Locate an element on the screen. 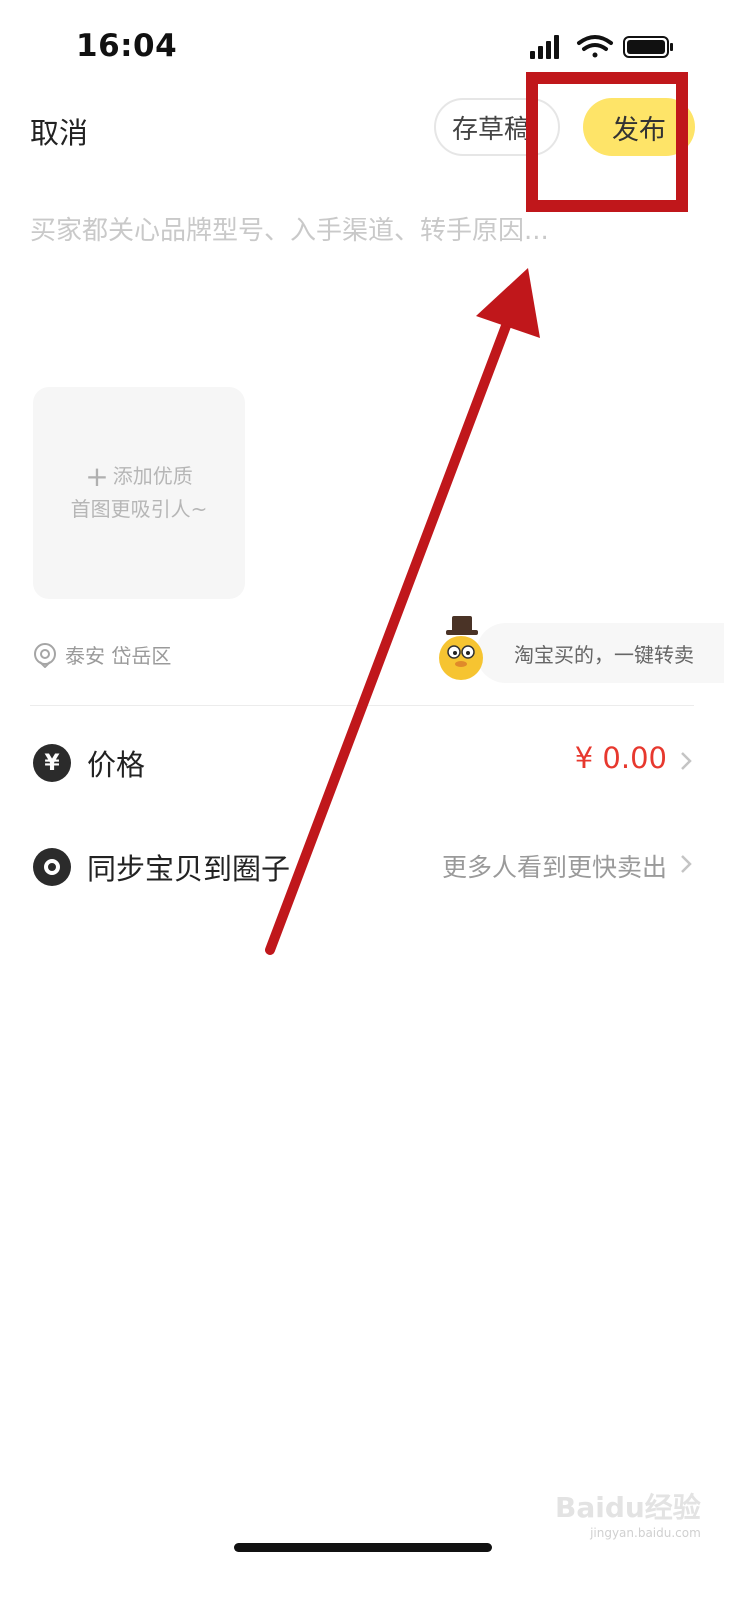  price-row: ¥ 价格 is located at coordinates (89, 763).